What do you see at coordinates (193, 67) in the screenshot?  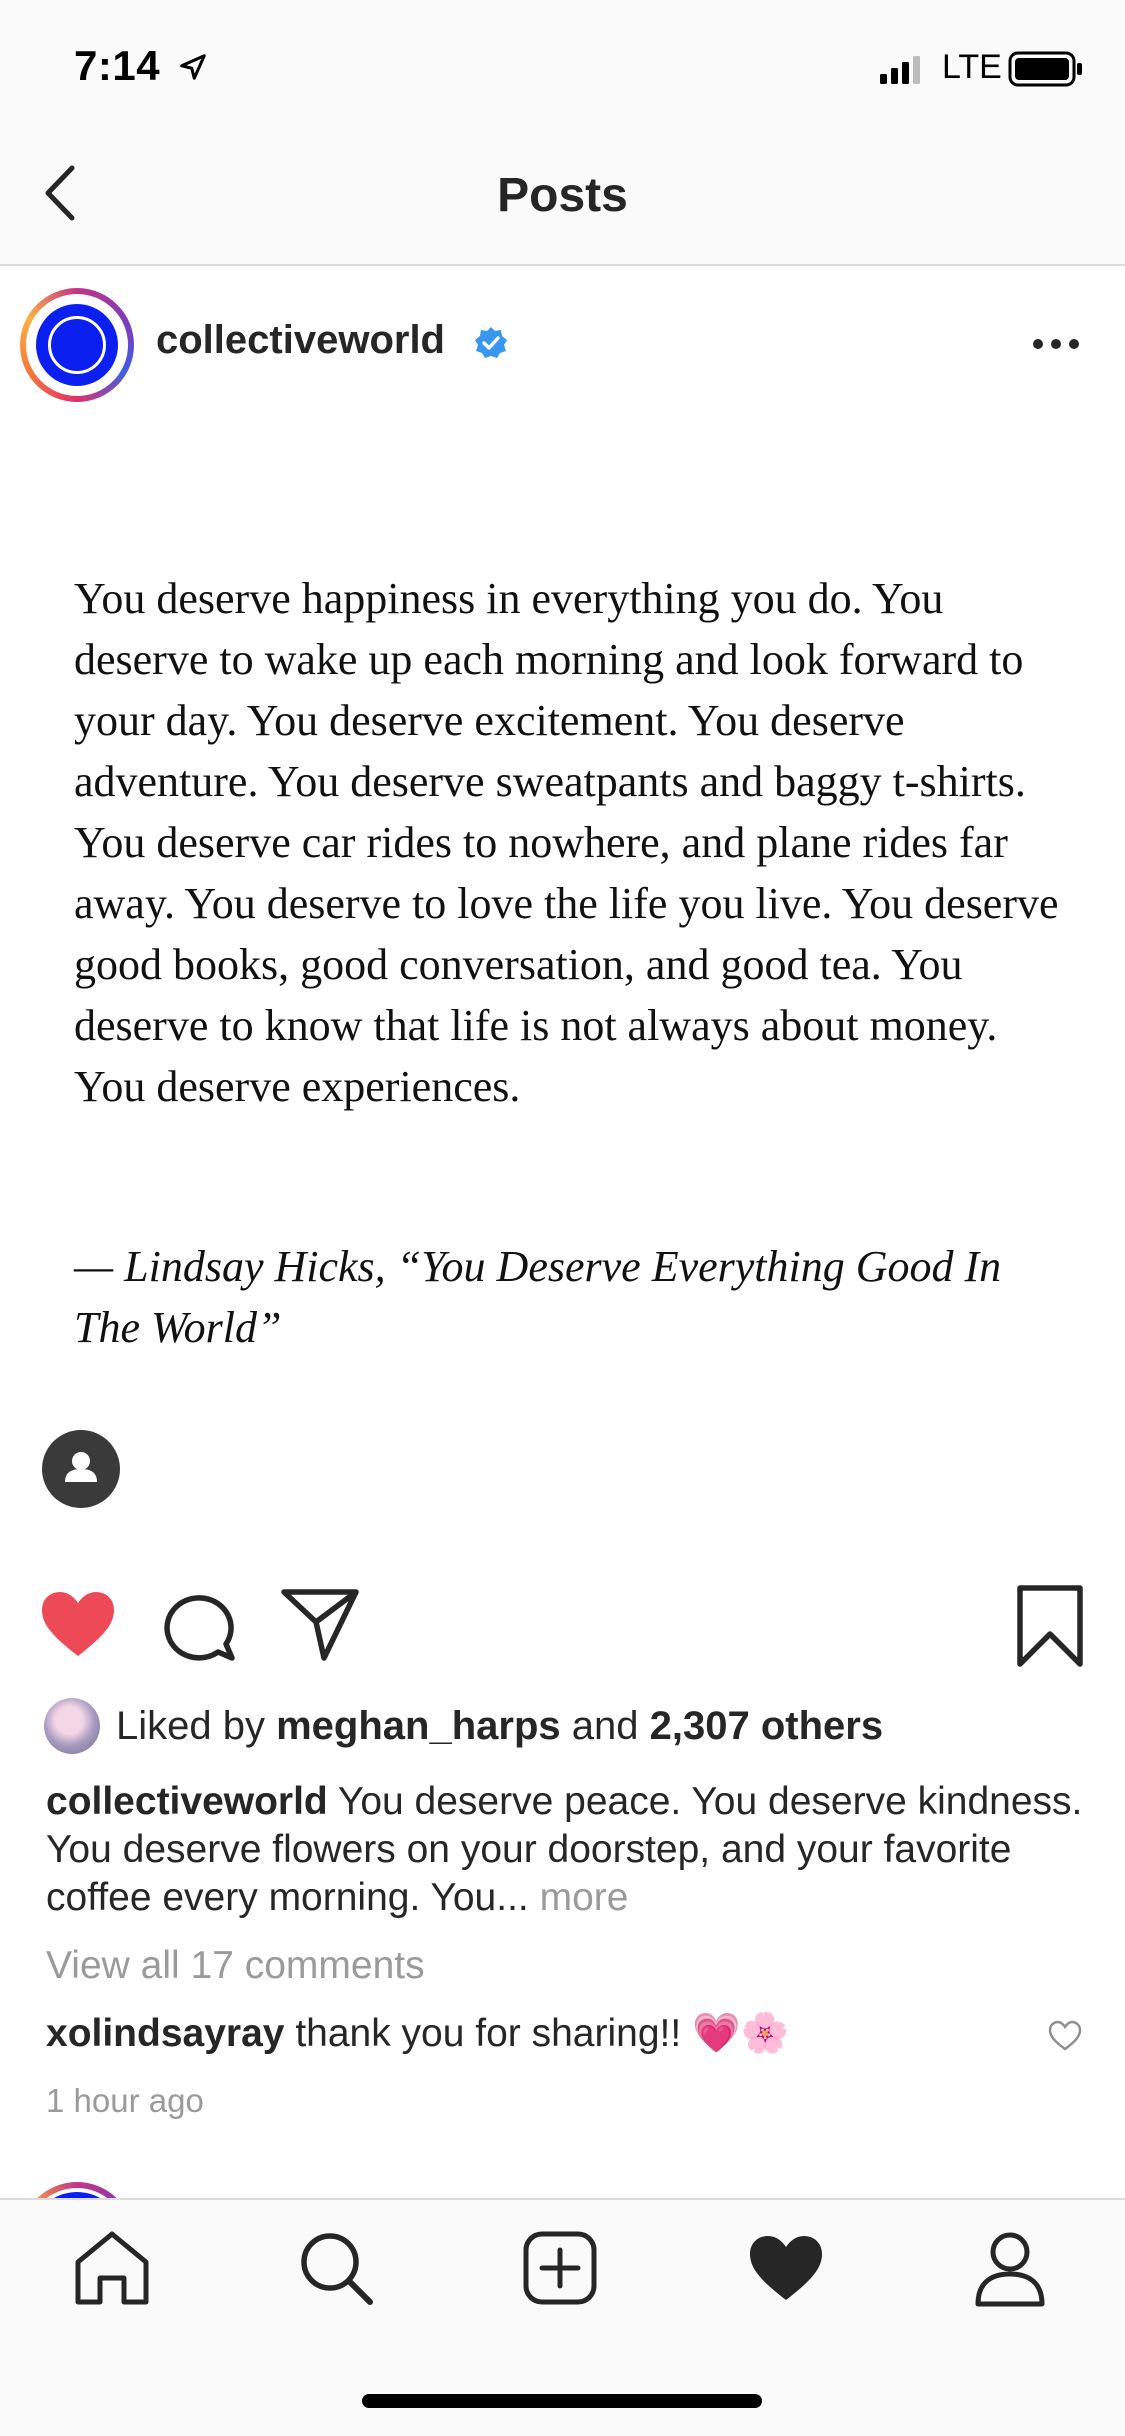 I see `location-arrow-icon` at bounding box center [193, 67].